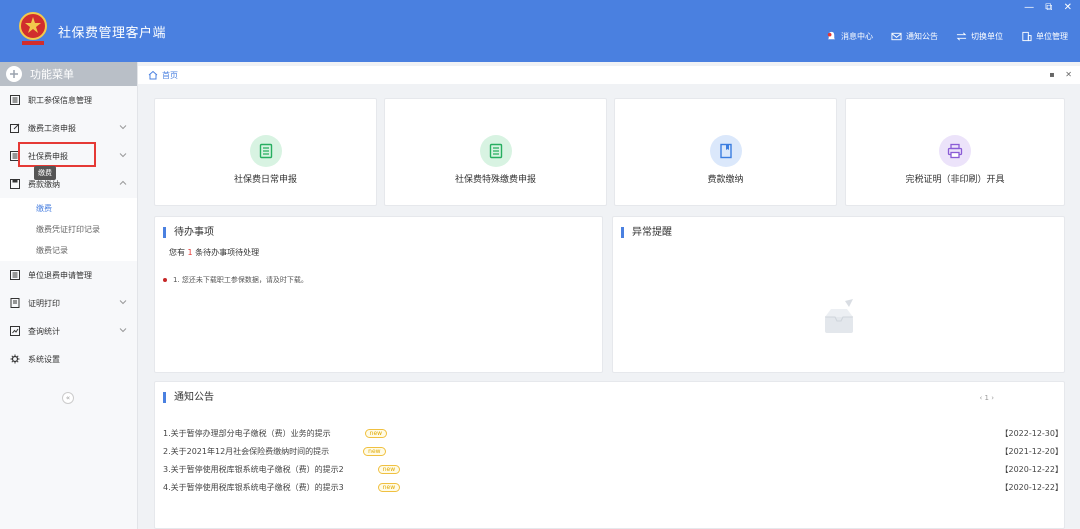 This screenshot has height=529, width=1080. Describe the element at coordinates (60, 100) in the screenshot. I see `sidebar-item-label: 职工参保信息管理` at that location.